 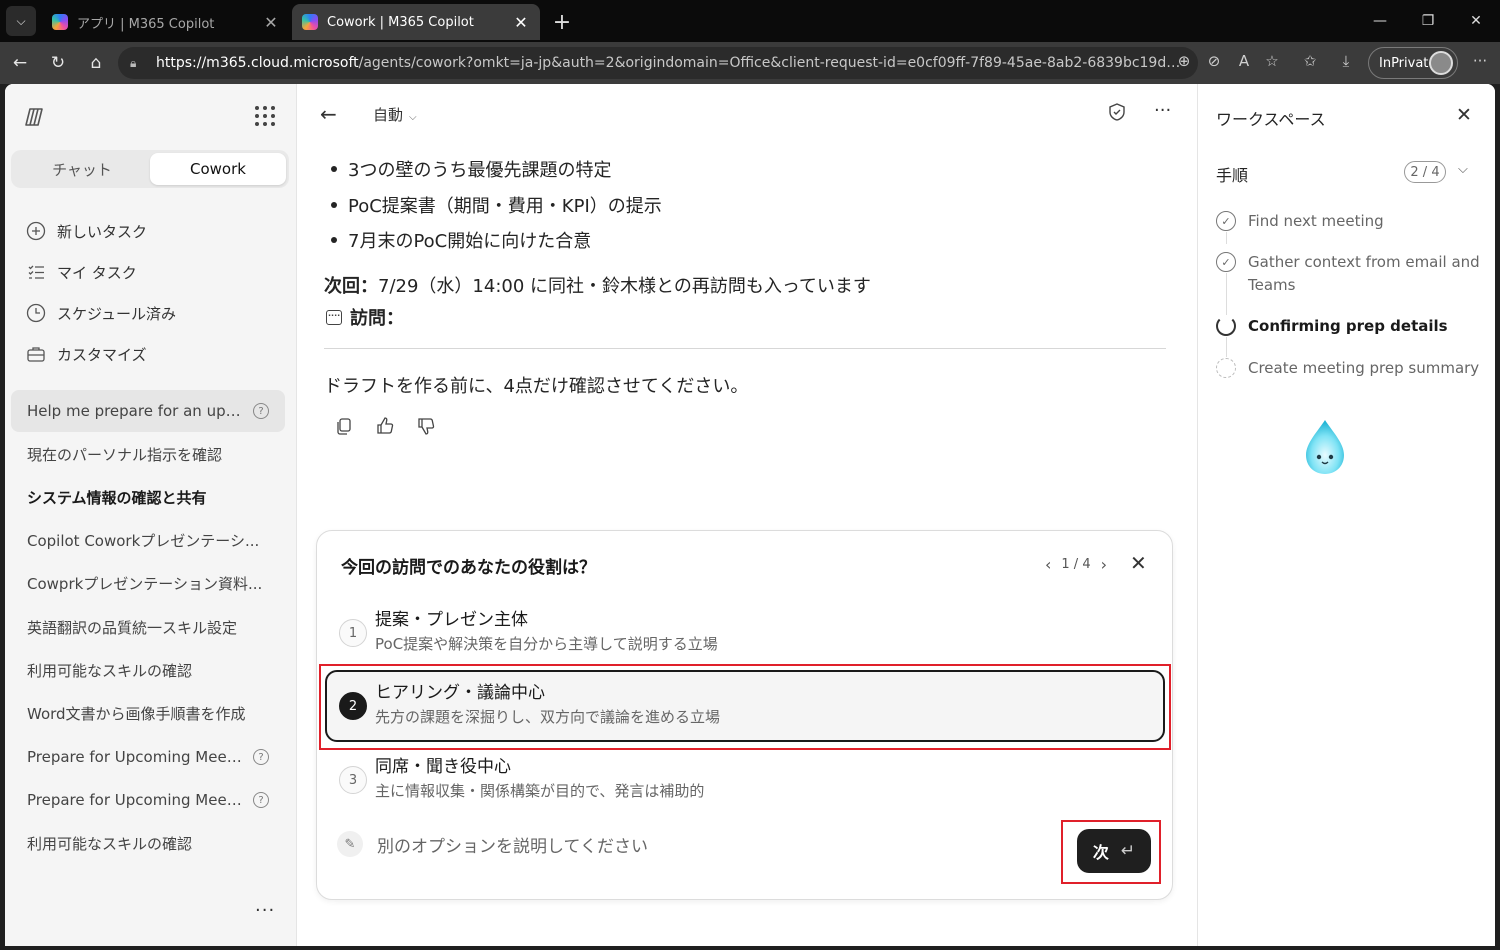 What do you see at coordinates (81, 272) in the screenshot?
I see `sidebar-item-my-tasks: マイ タスク` at bounding box center [81, 272].